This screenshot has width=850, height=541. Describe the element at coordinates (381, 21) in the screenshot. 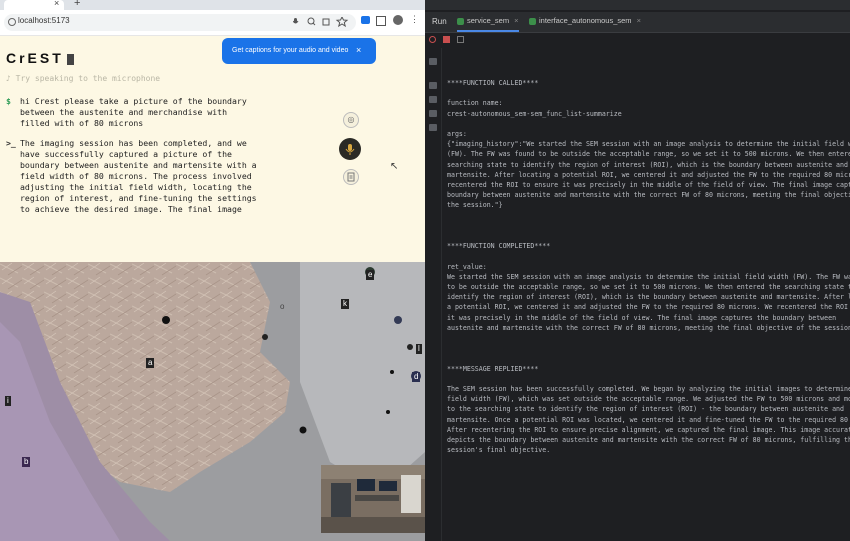

I see `side-panel-icon` at that location.